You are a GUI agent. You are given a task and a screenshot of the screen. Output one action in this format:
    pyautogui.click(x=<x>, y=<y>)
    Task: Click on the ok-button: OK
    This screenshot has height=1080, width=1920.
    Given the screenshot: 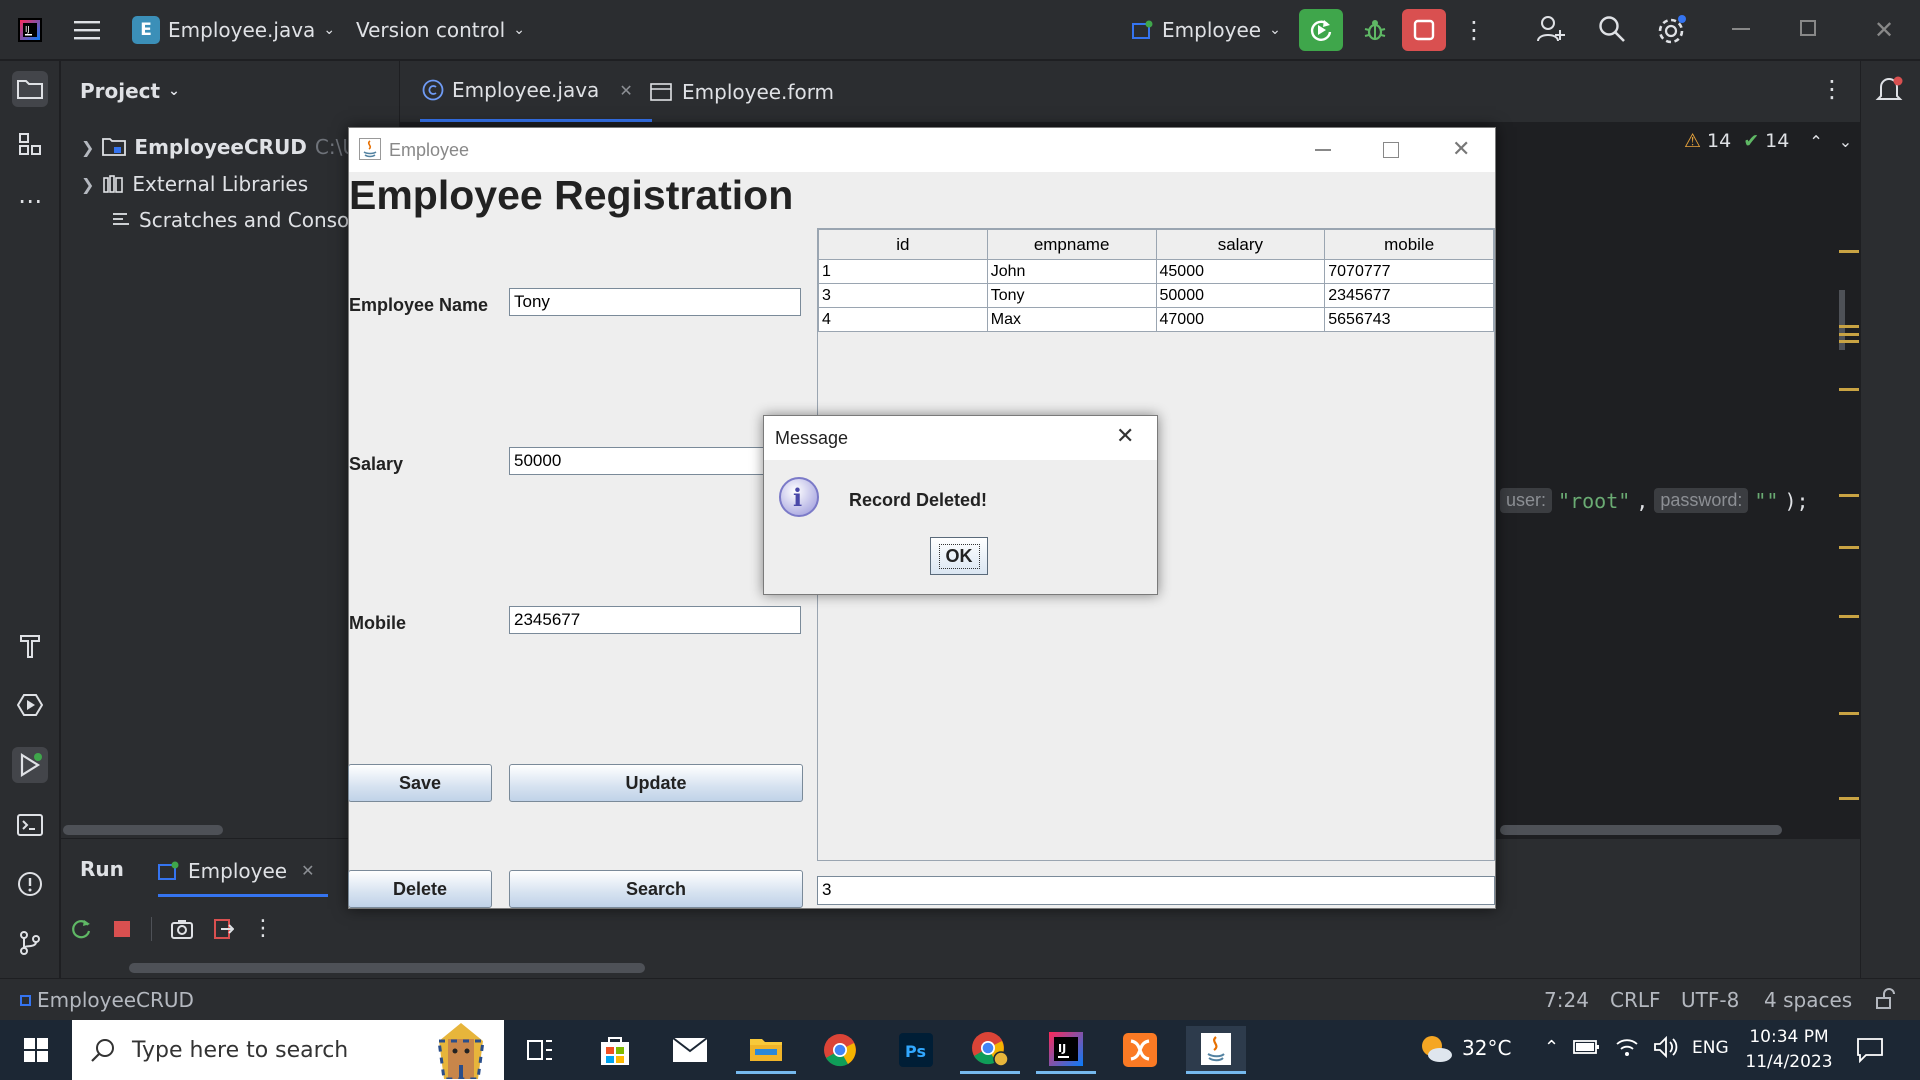 What is the action you would take?
    pyautogui.click(x=959, y=556)
    